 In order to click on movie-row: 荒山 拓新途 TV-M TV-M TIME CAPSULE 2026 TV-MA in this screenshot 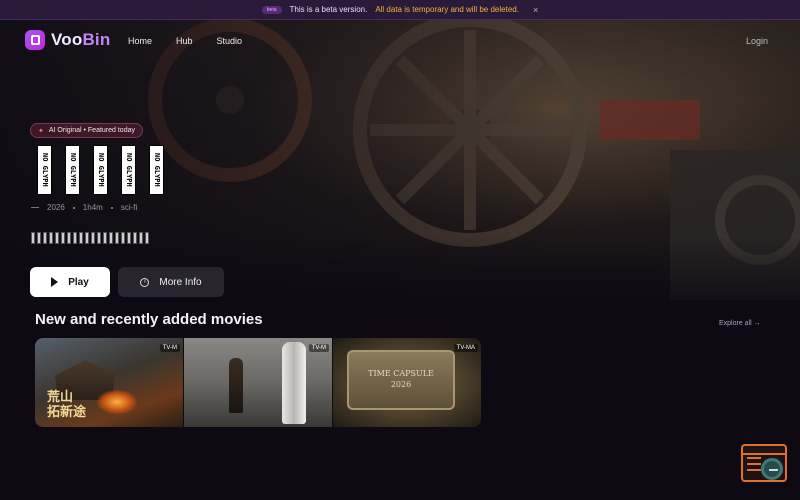, I will do `click(258, 382)`.